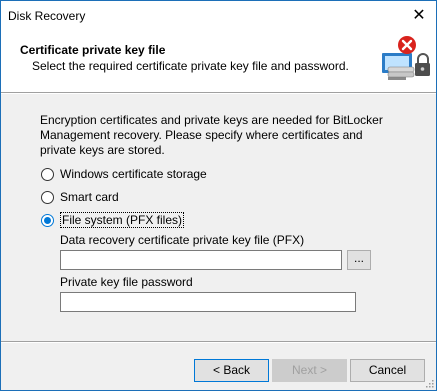 The image size is (437, 391). What do you see at coordinates (133, 174) in the screenshot?
I see `option-label: Windows certificate storage` at bounding box center [133, 174].